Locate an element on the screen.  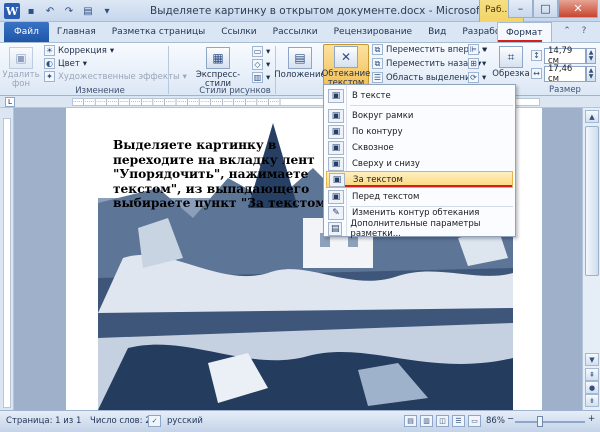
art-effects-button: ✦ Художественные эффекты ▾ is located at coordinates (115, 76).